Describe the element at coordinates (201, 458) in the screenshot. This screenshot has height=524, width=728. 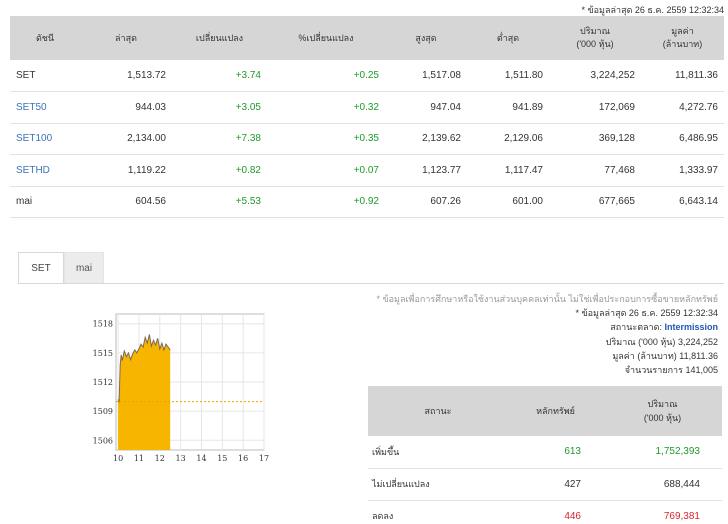
I see `x-tick-label: 14` at that location.